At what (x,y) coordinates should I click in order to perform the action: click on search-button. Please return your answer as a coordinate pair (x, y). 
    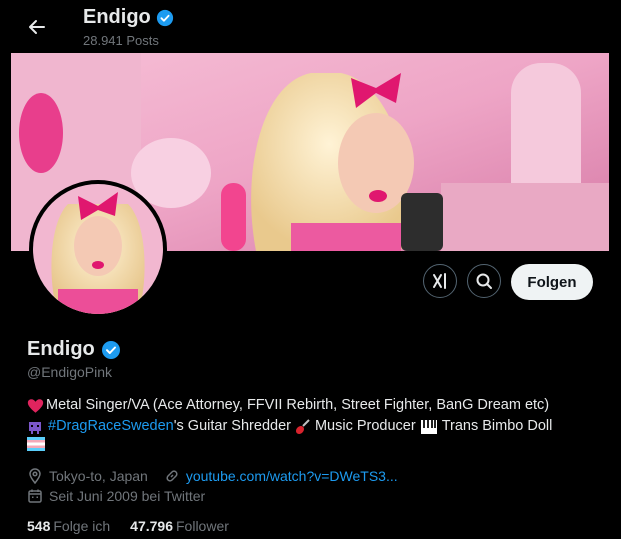
    Looking at the image, I should click on (484, 281).